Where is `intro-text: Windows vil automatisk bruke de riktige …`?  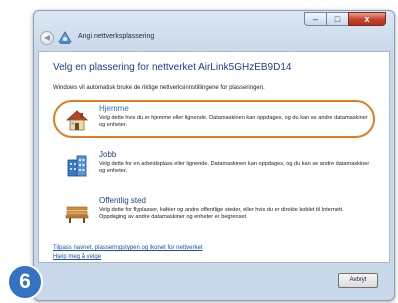 intro-text: Windows vil automatisk bruke de riktige … is located at coordinates (159, 88).